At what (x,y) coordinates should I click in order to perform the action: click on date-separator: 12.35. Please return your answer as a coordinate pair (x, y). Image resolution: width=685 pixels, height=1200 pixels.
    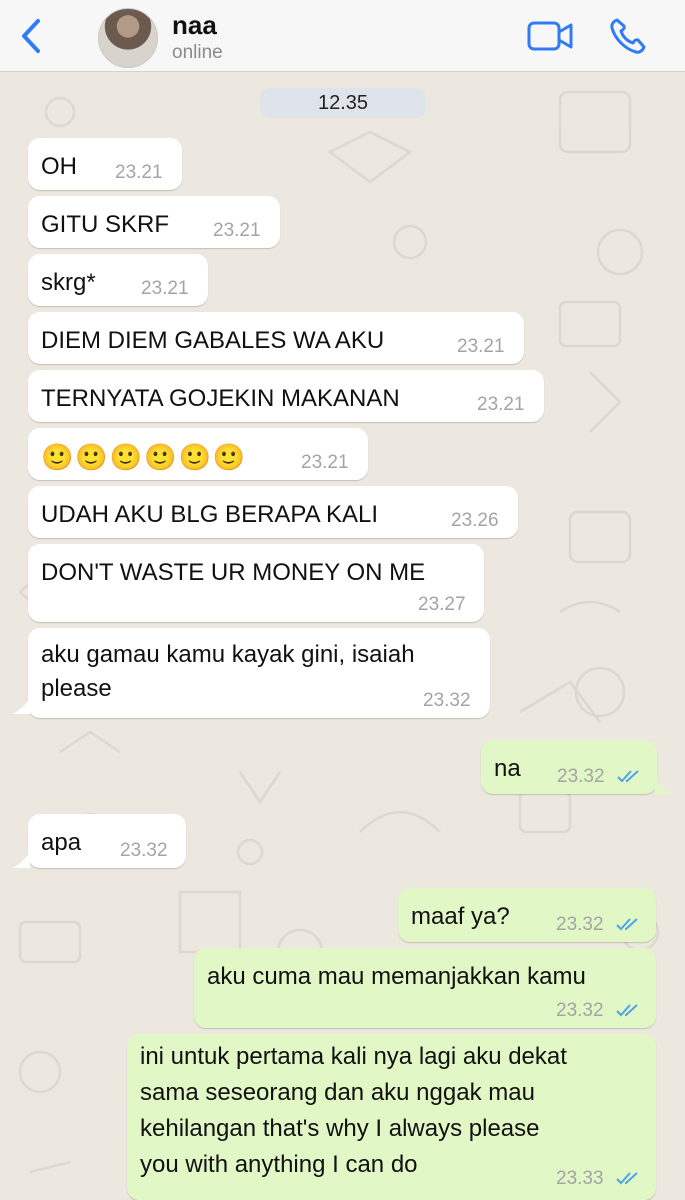
    Looking at the image, I should click on (343, 103).